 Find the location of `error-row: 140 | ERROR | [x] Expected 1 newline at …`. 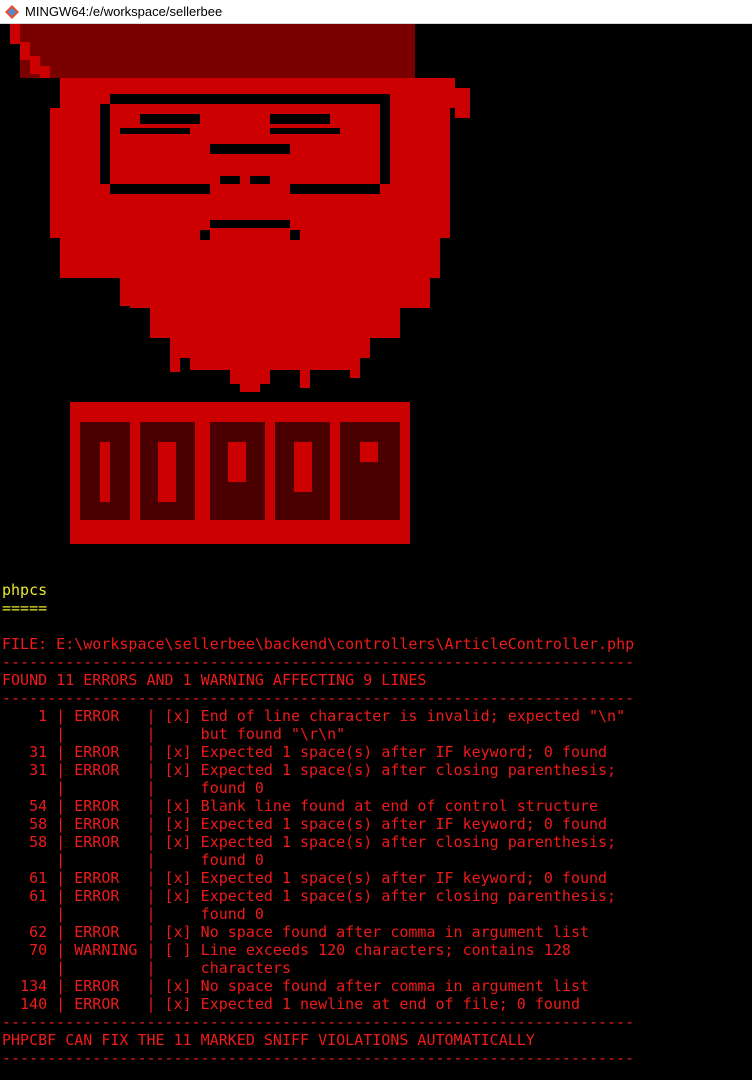

error-row: 140 | ERROR | [x] Expected 1 newline at … is located at coordinates (291, 1004).